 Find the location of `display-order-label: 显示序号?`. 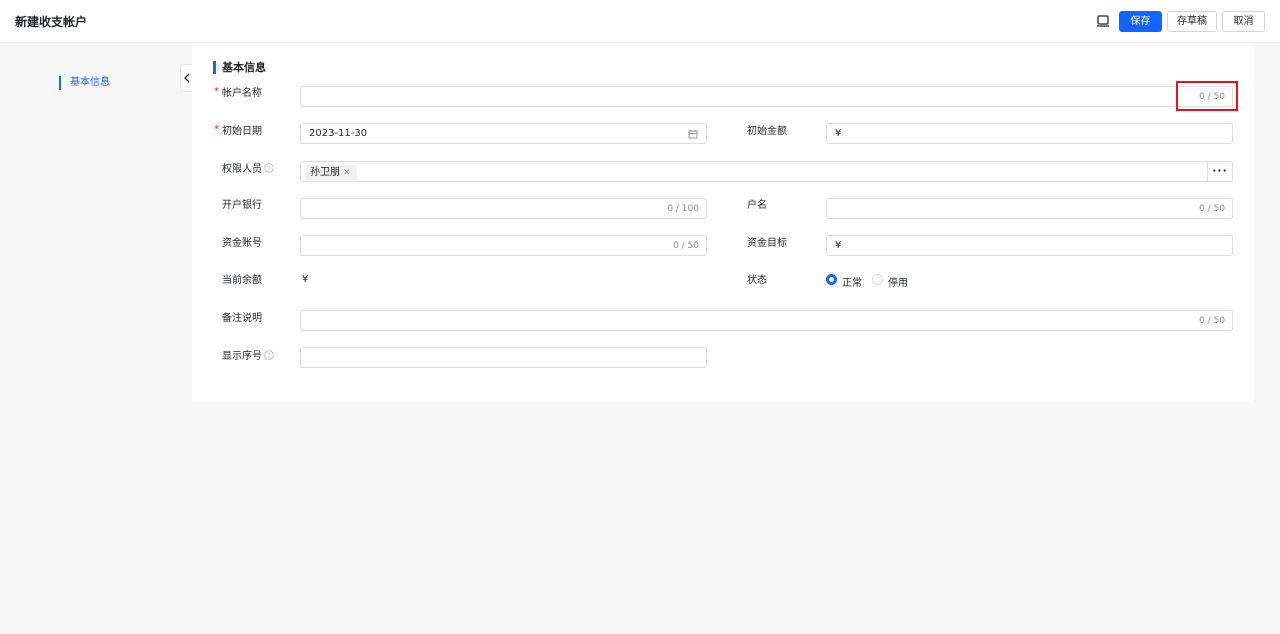

display-order-label: 显示序号? is located at coordinates (248, 357).